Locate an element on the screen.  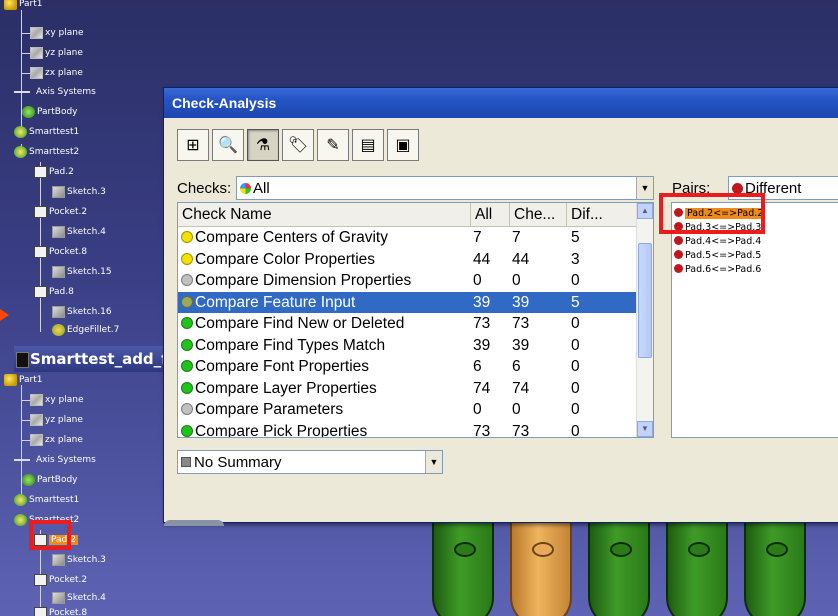
tag-icon: 🏷 is located at coordinates (298, 145).